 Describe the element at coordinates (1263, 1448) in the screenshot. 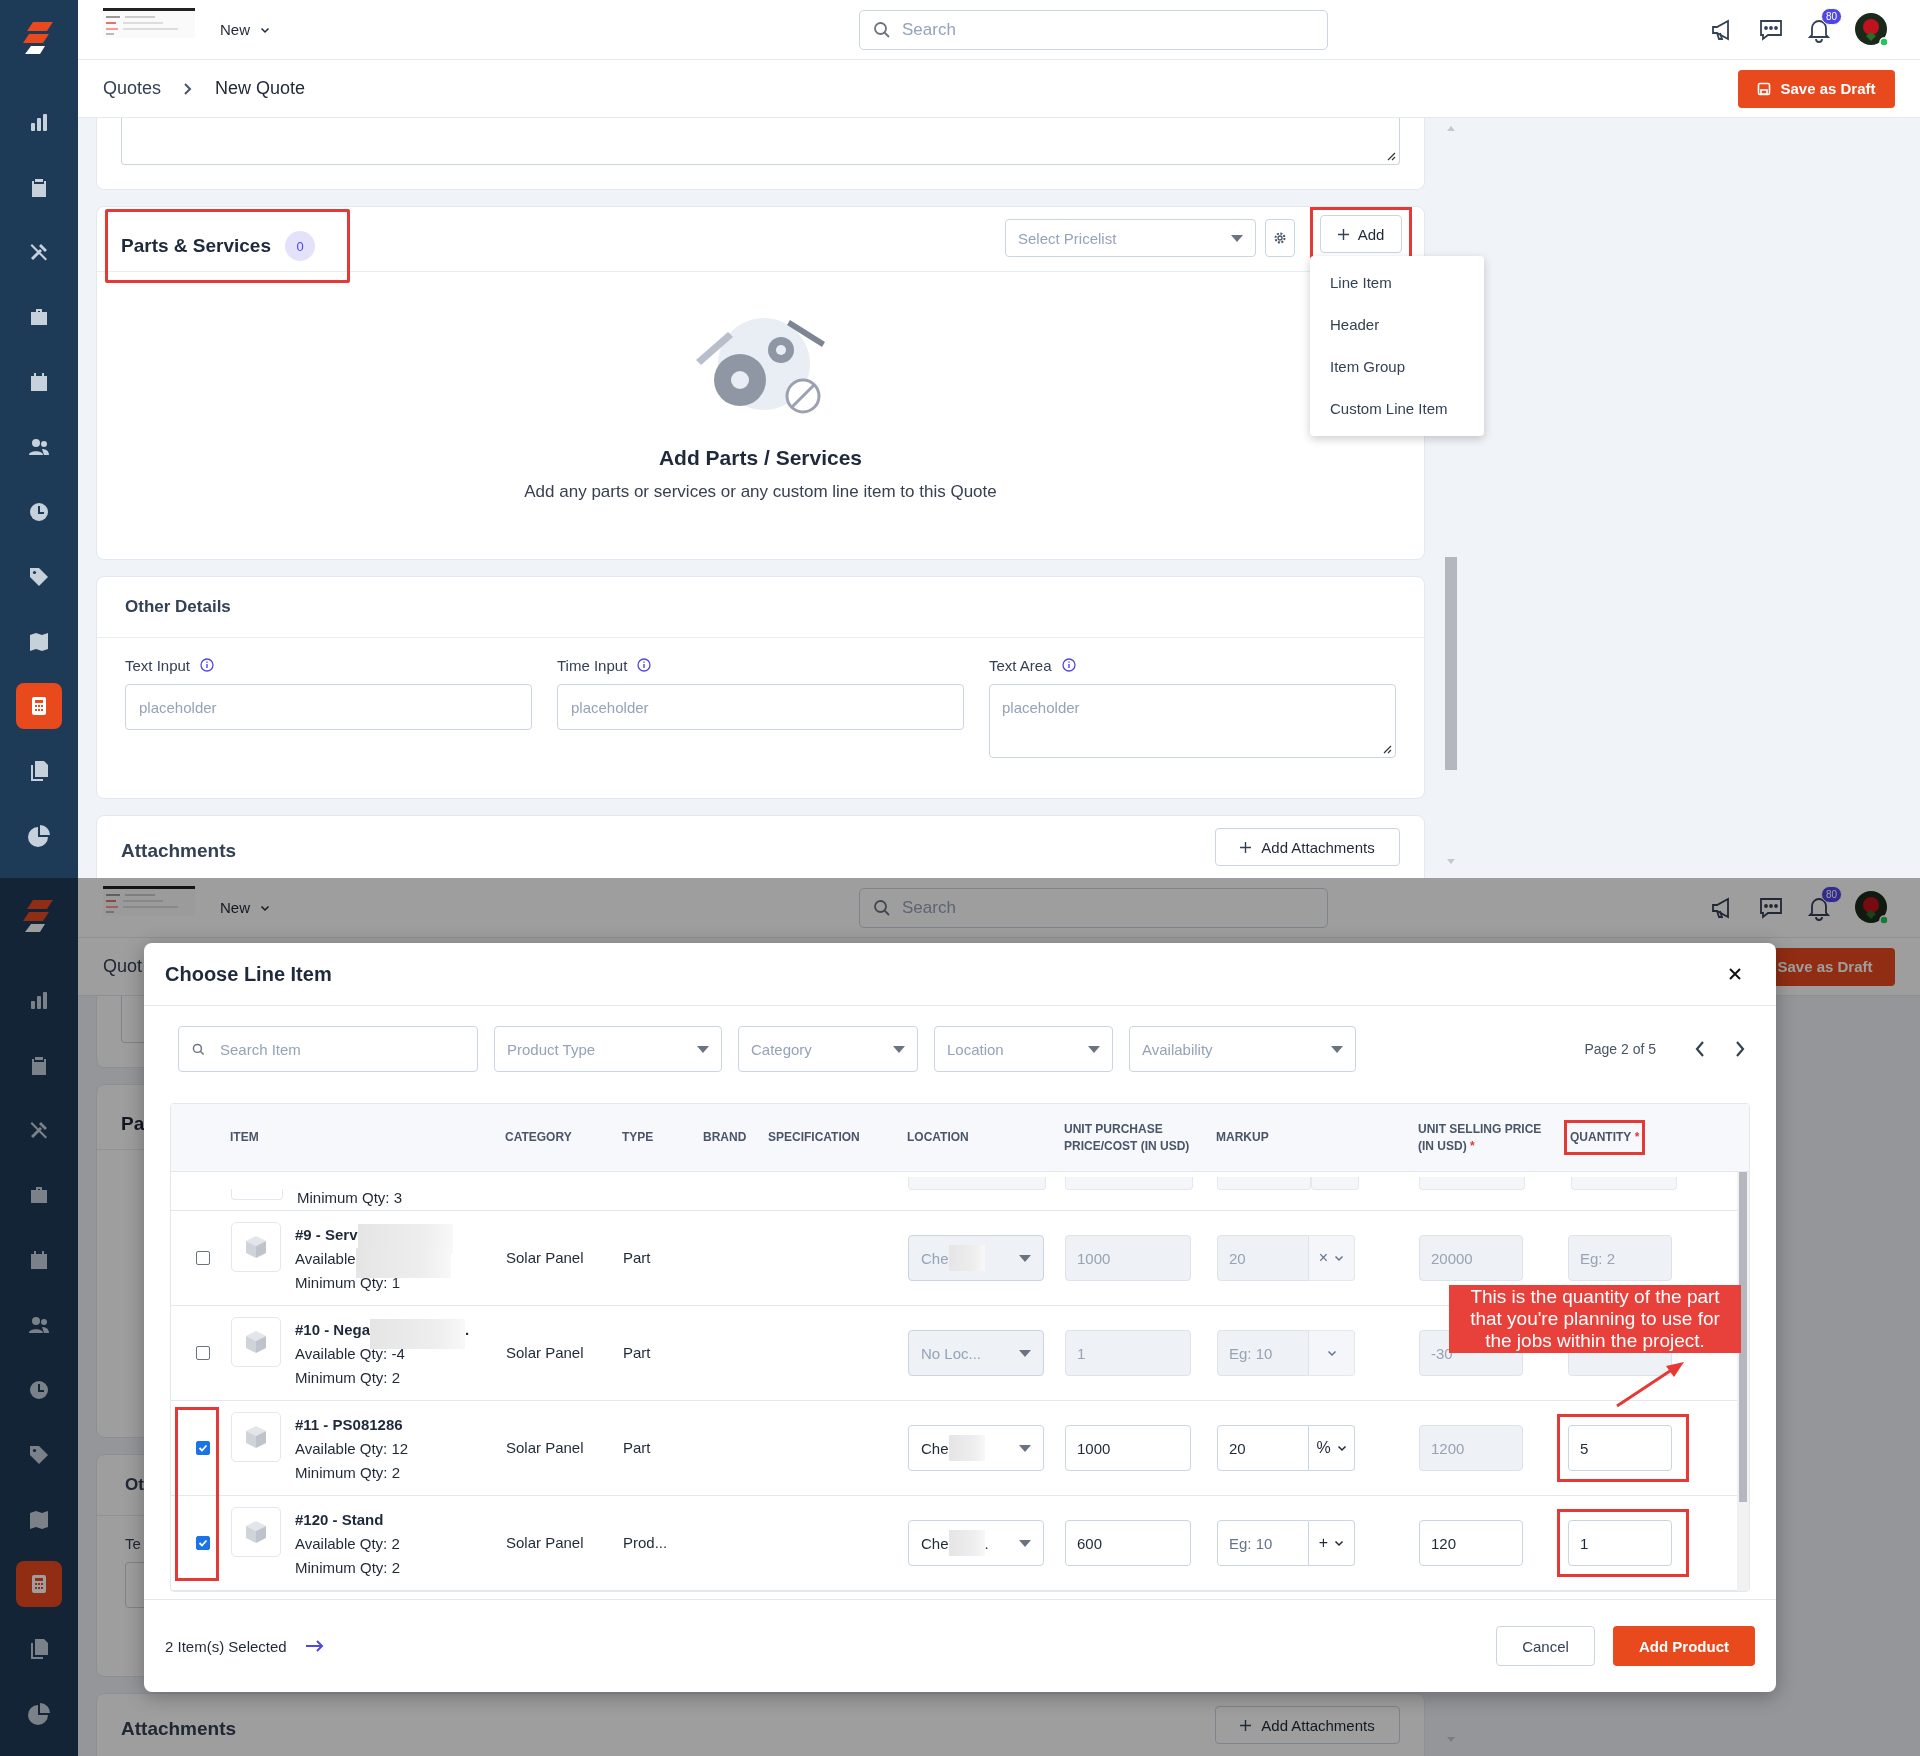

I see `markup-field: 20` at that location.